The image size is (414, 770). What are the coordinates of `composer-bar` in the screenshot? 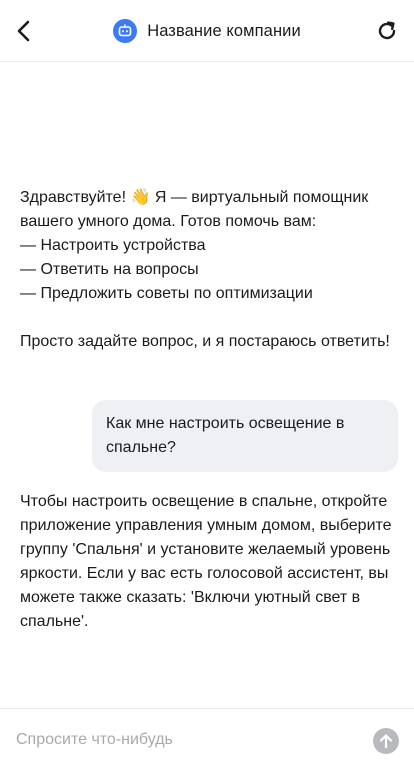 It's located at (207, 739).